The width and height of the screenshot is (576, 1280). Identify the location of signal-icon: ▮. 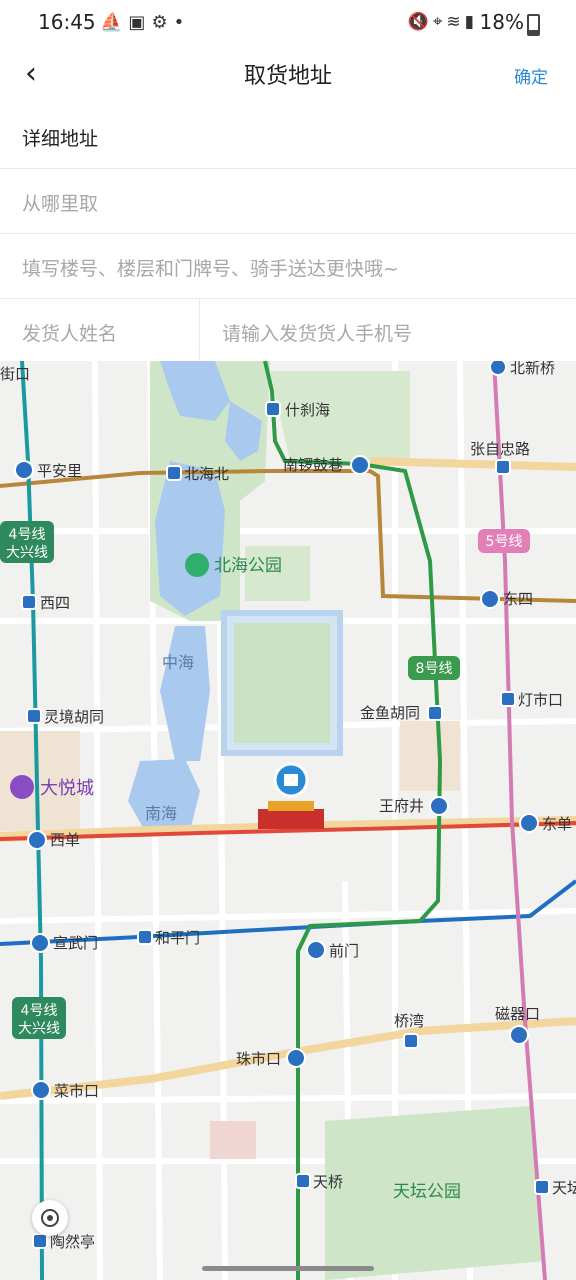
(471, 22).